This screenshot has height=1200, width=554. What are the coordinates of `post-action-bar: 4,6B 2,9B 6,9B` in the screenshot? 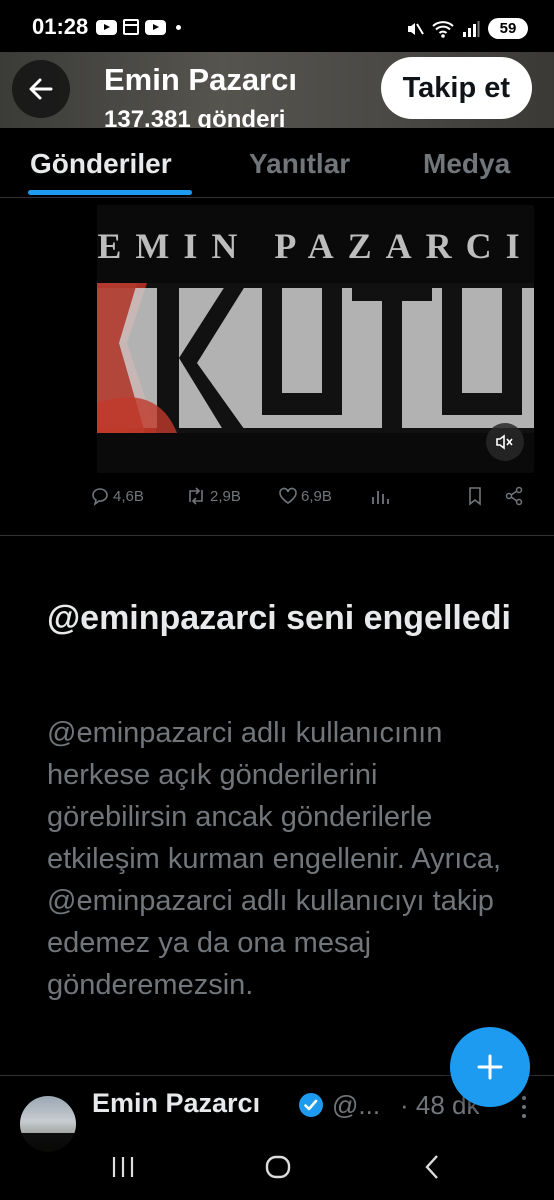 It's located at (312, 502).